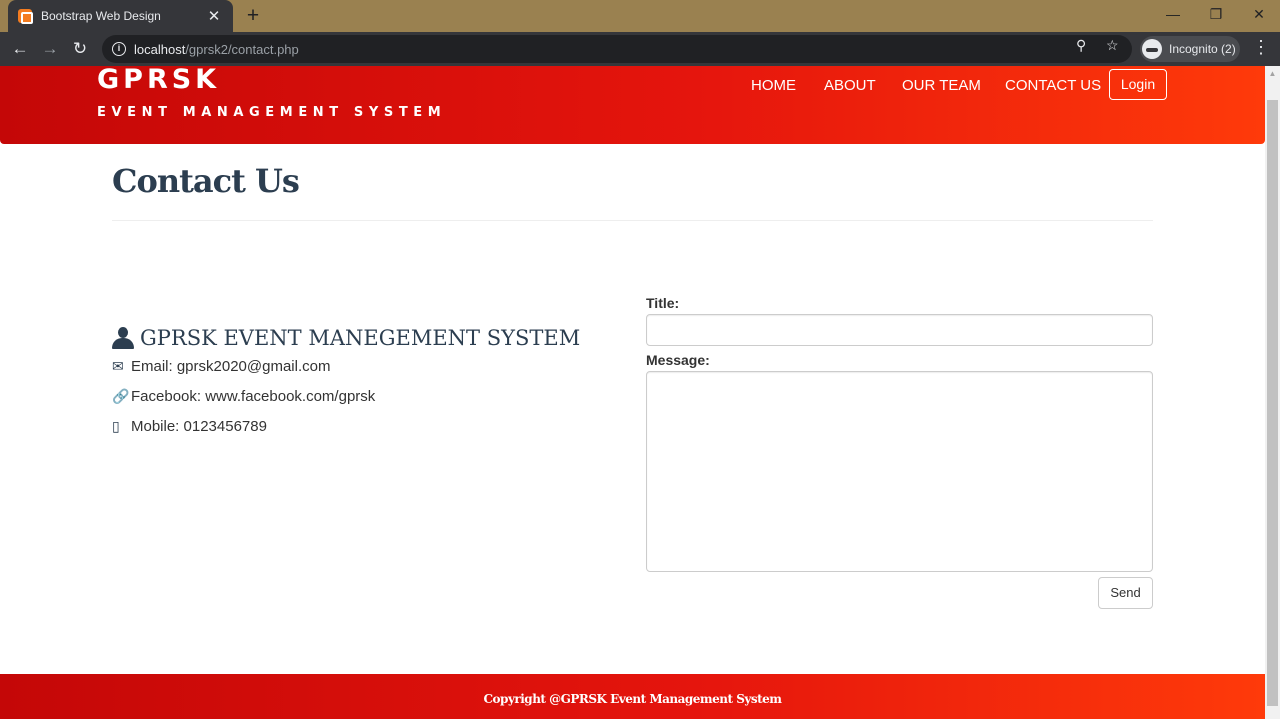  What do you see at coordinates (632, 220) in the screenshot?
I see `title-divider` at bounding box center [632, 220].